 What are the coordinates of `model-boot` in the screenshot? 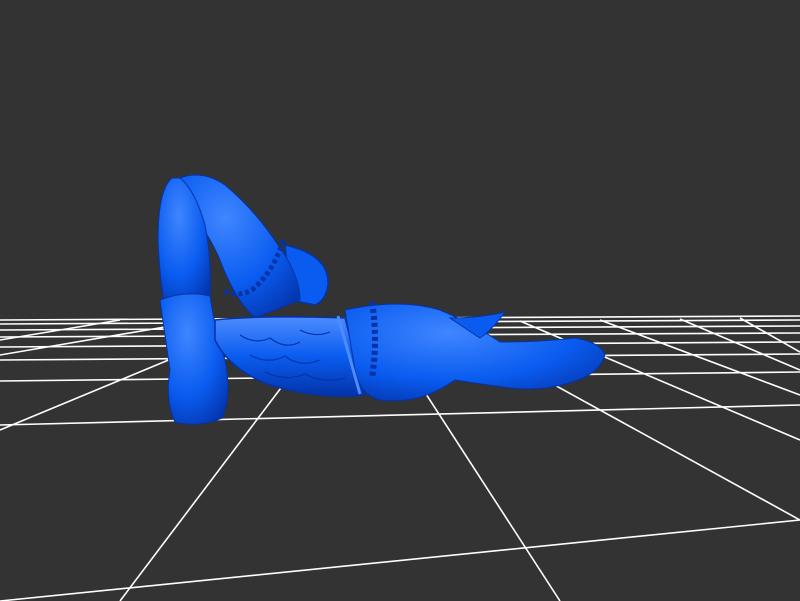 It's located at (194, 359).